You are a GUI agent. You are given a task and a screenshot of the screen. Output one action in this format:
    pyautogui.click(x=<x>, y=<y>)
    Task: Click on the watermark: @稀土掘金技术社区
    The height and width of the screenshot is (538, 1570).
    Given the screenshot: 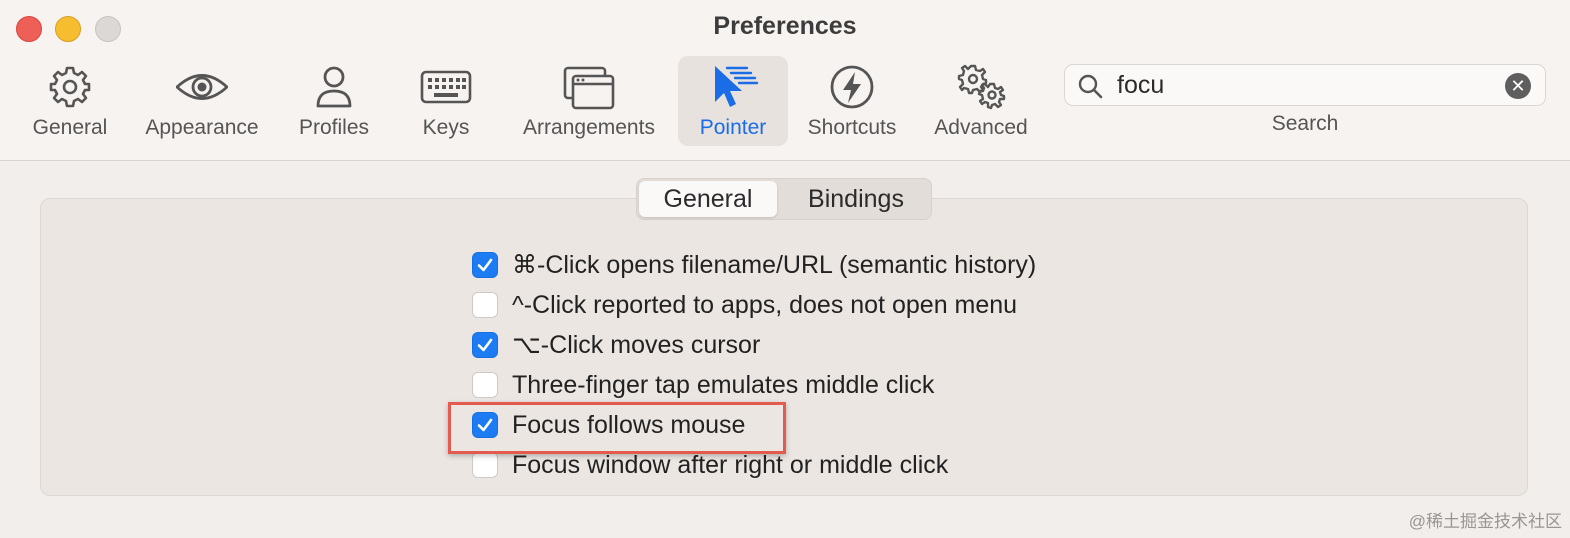 What is the action you would take?
    pyautogui.click(x=1485, y=521)
    